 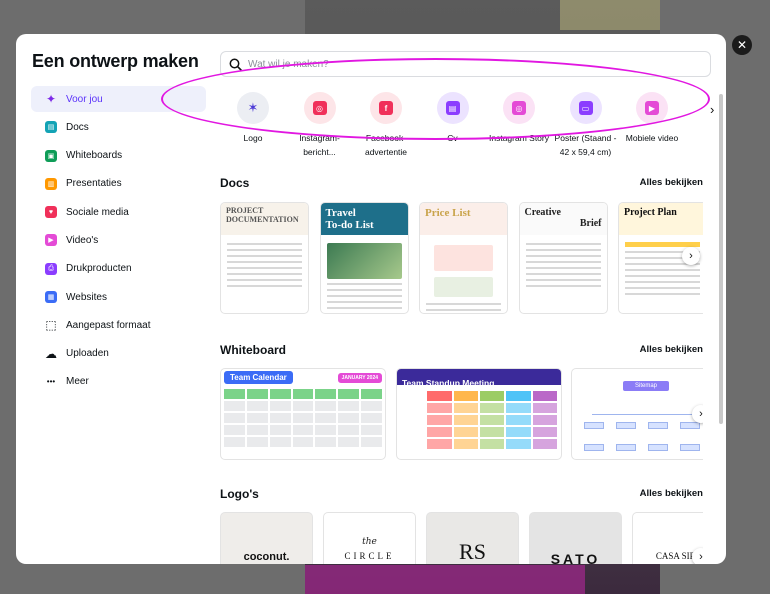 I want to click on printer-icon: ⎙, so click(x=51, y=268).